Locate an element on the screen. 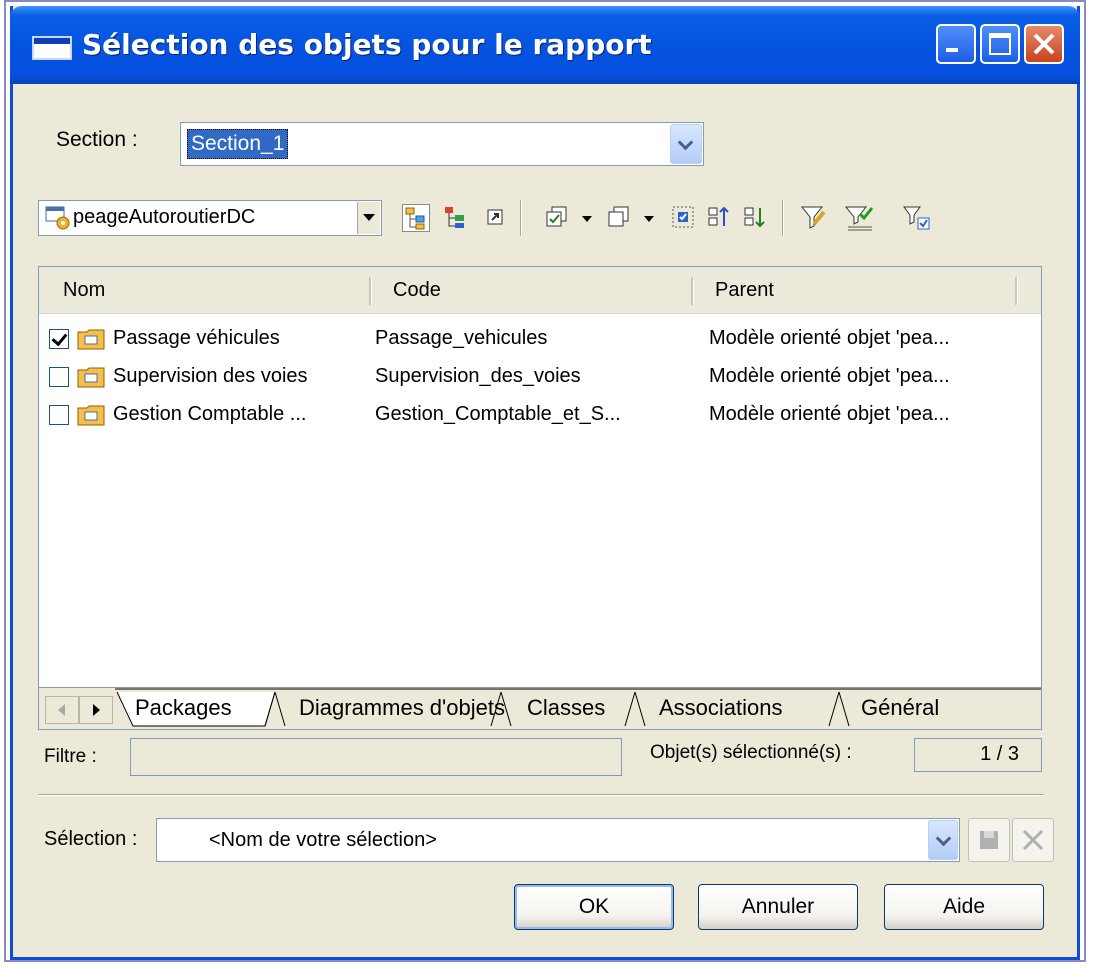 The height and width of the screenshot is (970, 1094). save-selection-button is located at coordinates (989, 840).